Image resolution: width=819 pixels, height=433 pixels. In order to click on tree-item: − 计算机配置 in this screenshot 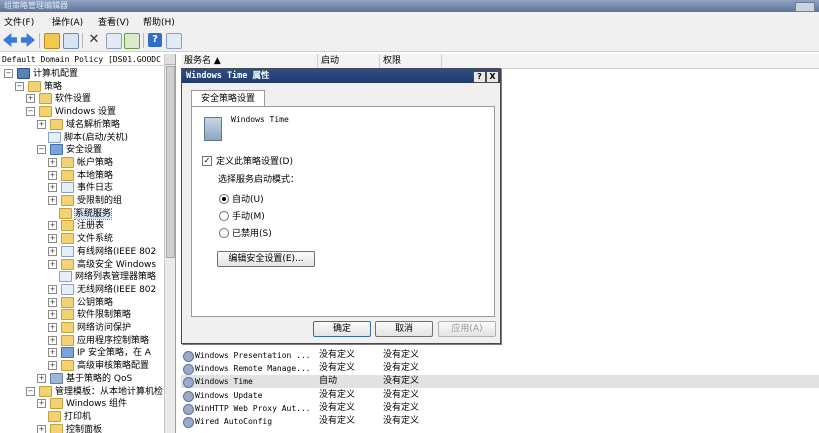, I will do `click(41, 74)`.